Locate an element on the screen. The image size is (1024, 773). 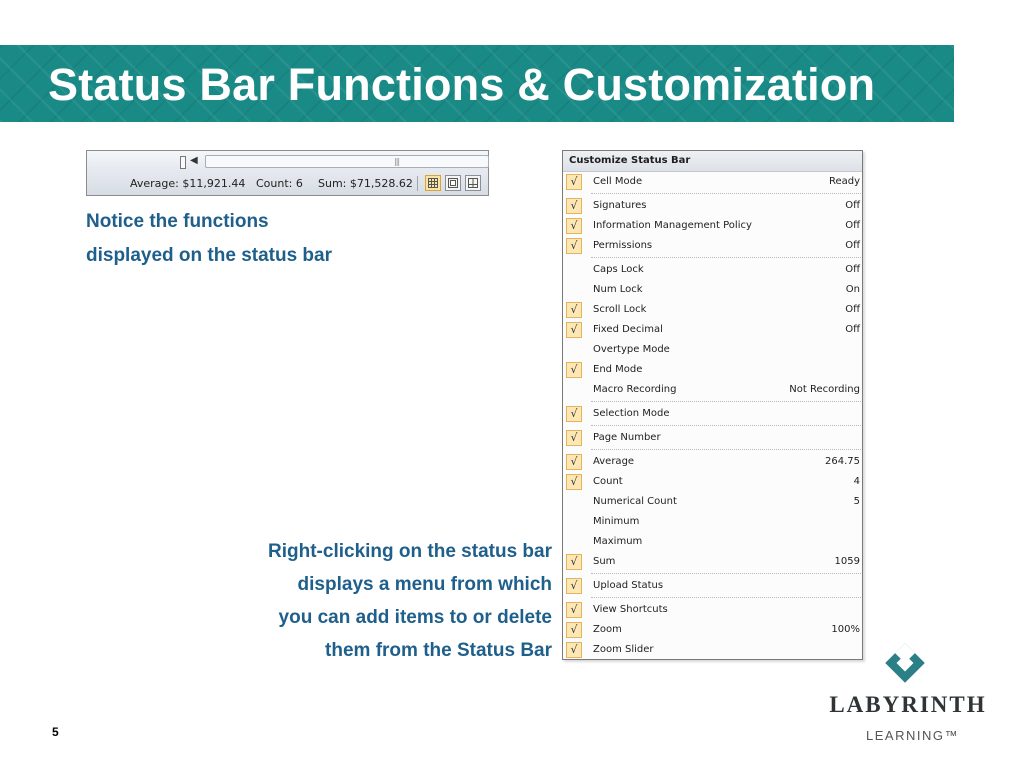
menu-item-value: 5 is located at coordinates (856, 501).